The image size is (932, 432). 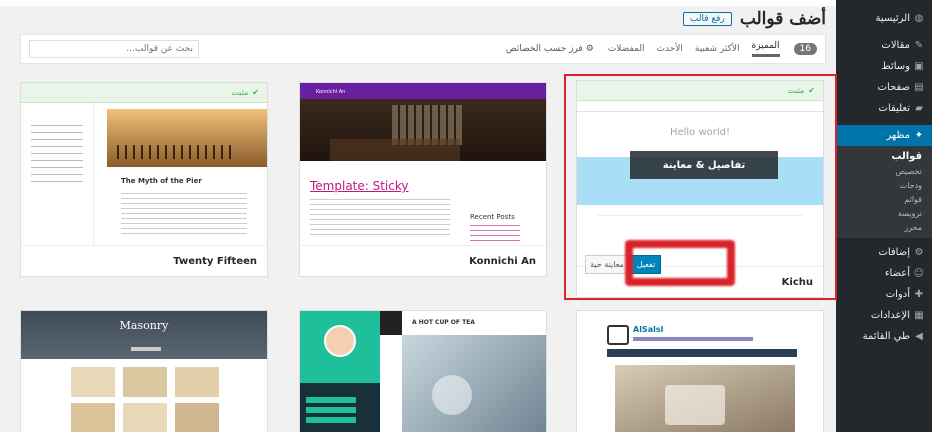 I want to click on live-preview-button: معاينة حية, so click(x=607, y=264).